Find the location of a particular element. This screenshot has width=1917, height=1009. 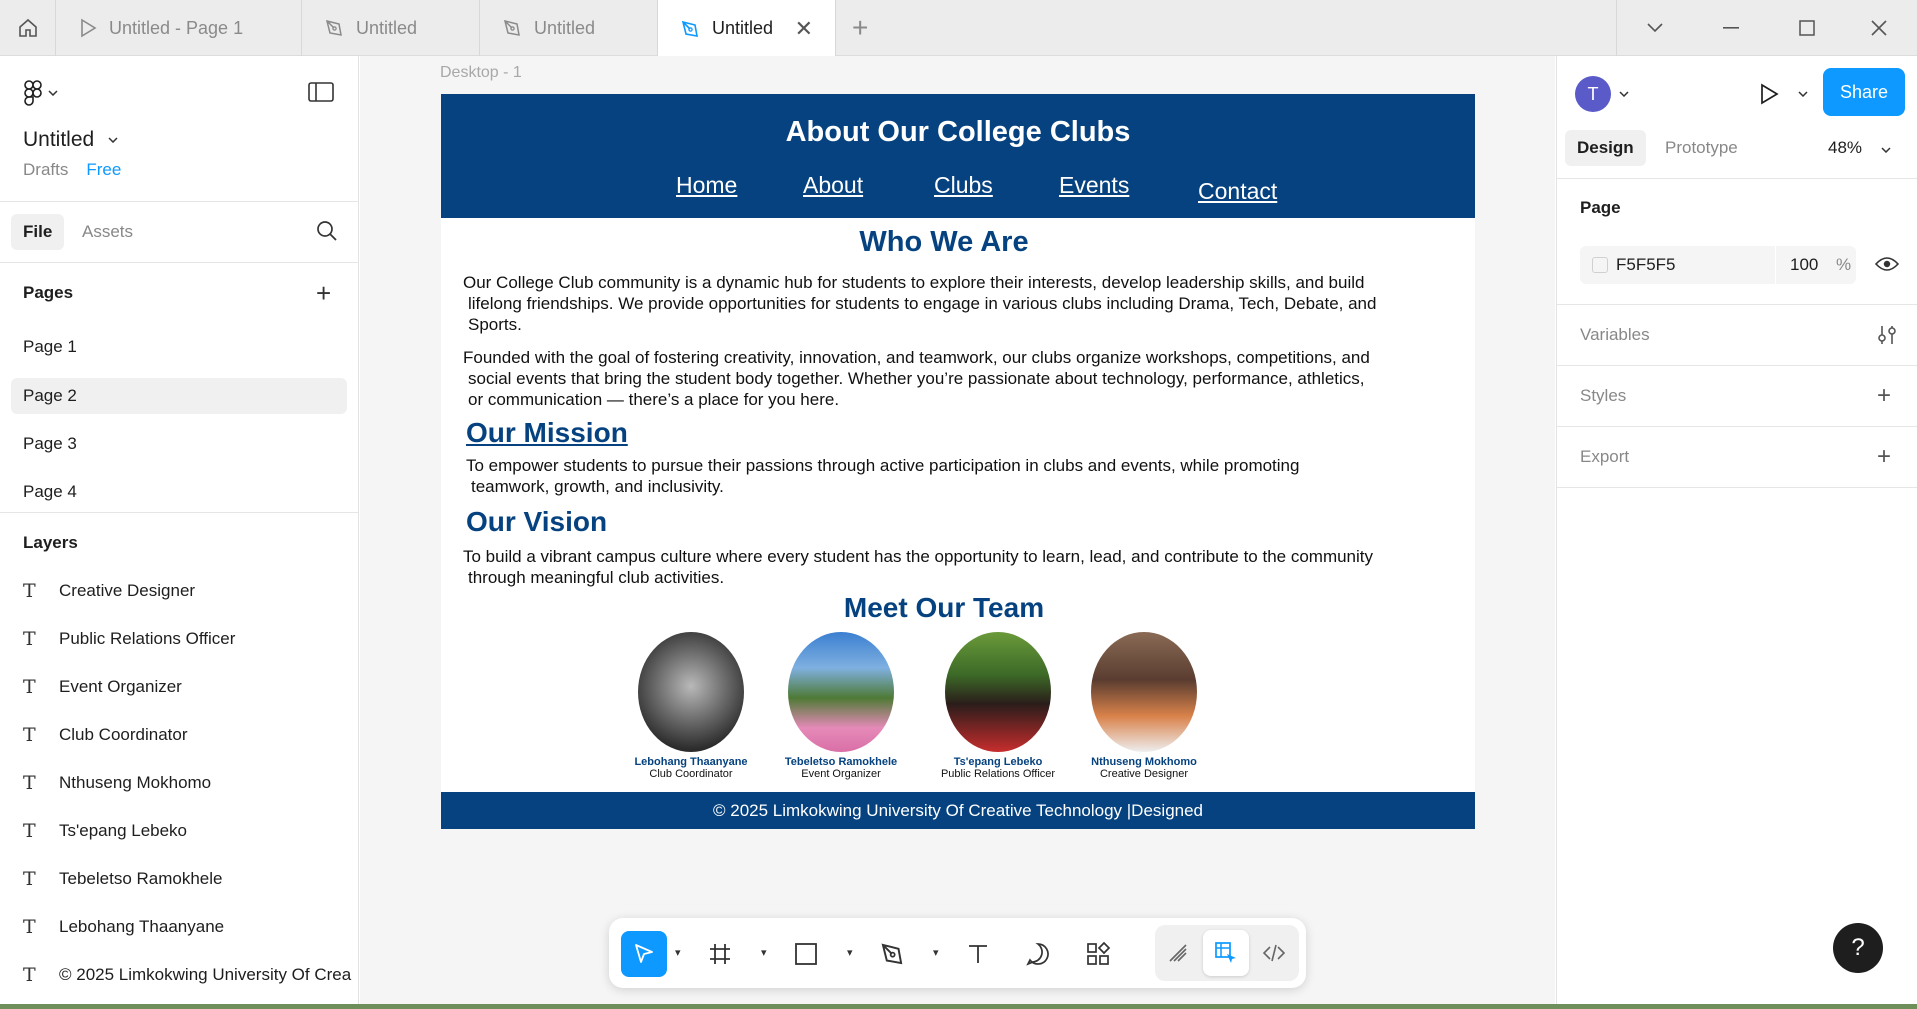

plan-badge: Free is located at coordinates (103, 170).